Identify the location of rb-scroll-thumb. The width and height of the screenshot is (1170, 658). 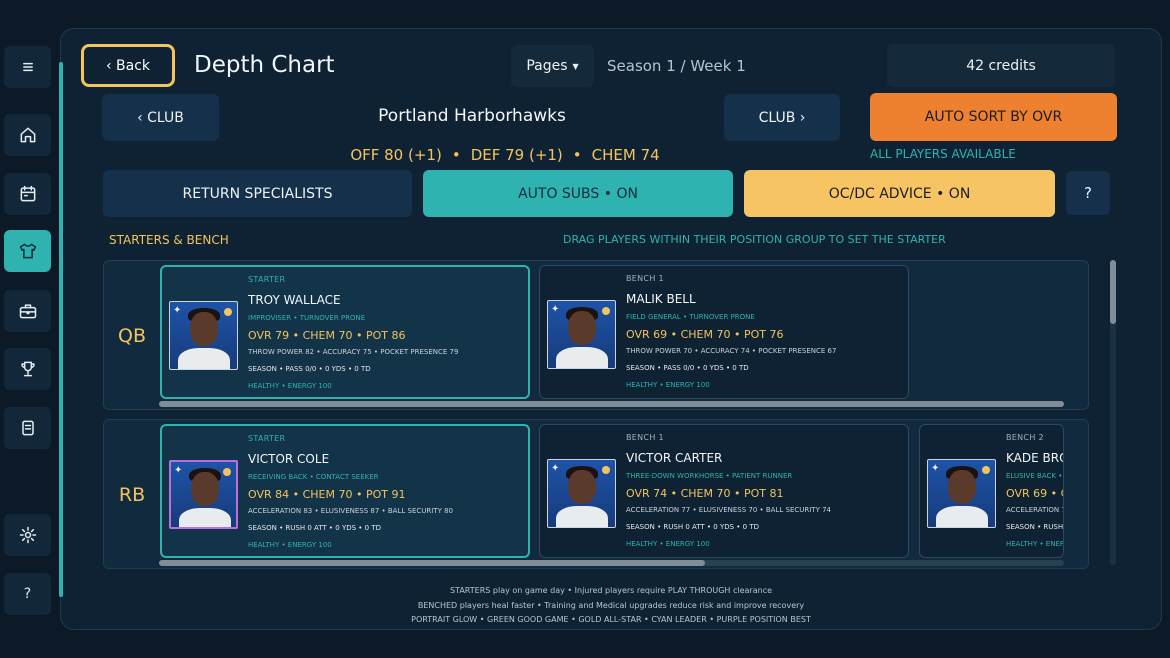
(432, 563).